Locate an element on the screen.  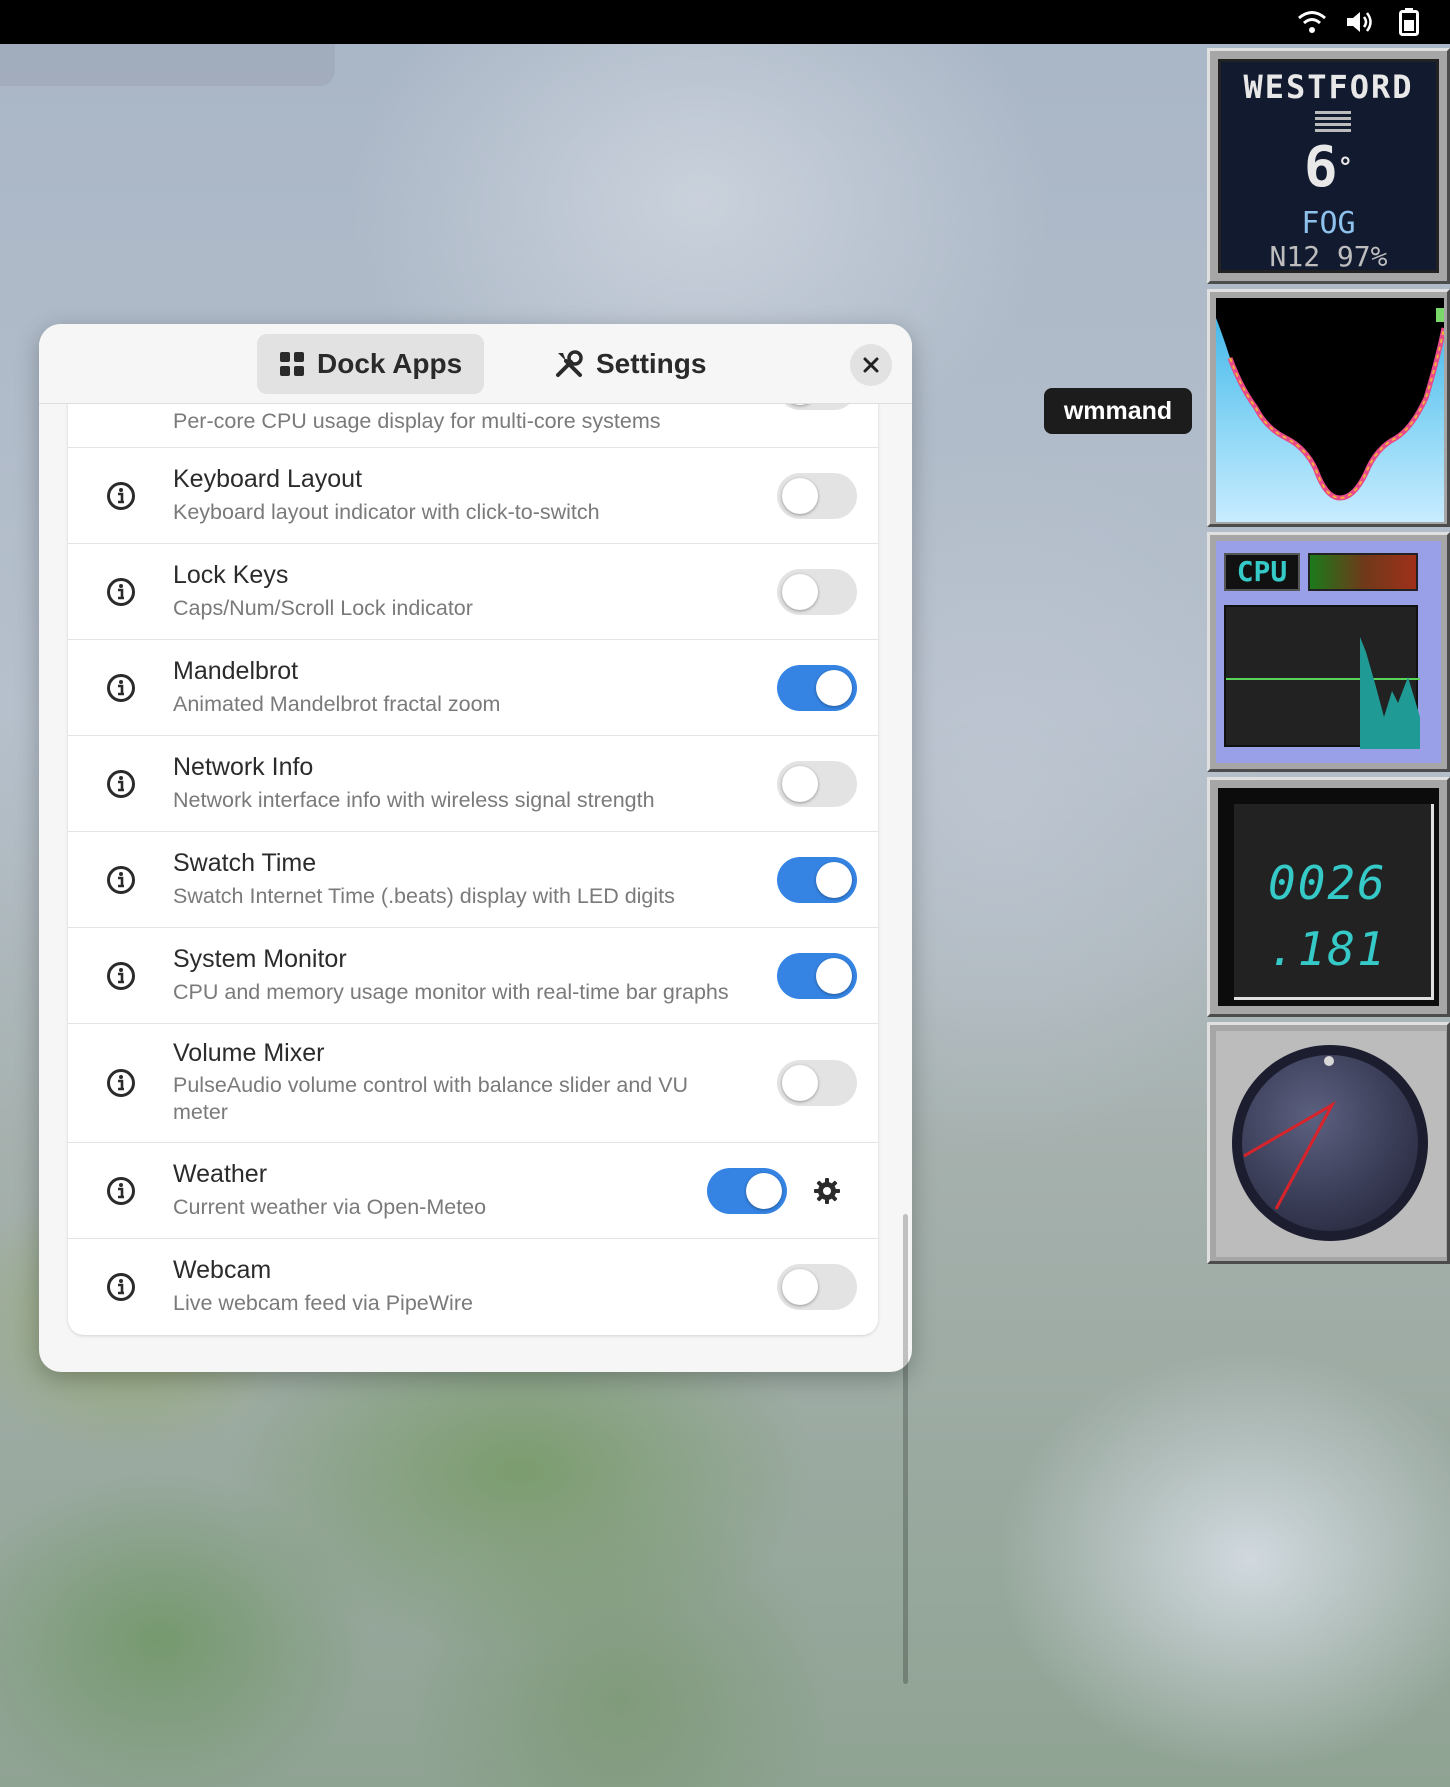
row-description: Animated Mandelbrot fractal zoom is located at coordinates (337, 704).